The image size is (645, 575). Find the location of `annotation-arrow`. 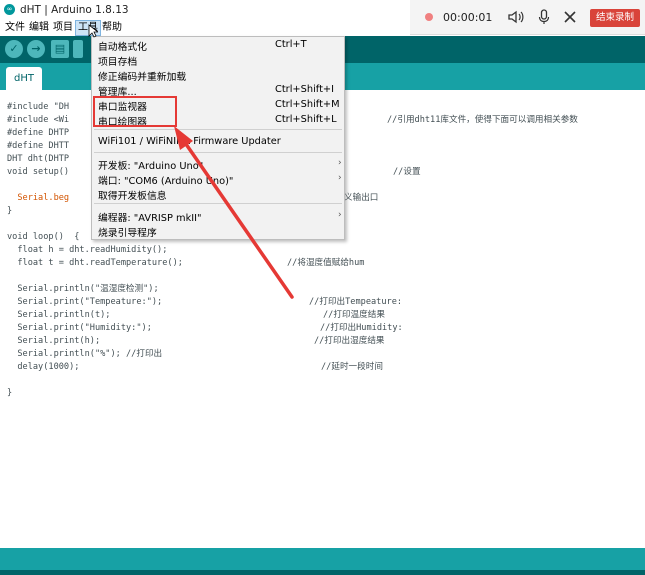

annotation-arrow is located at coordinates (234, 212).